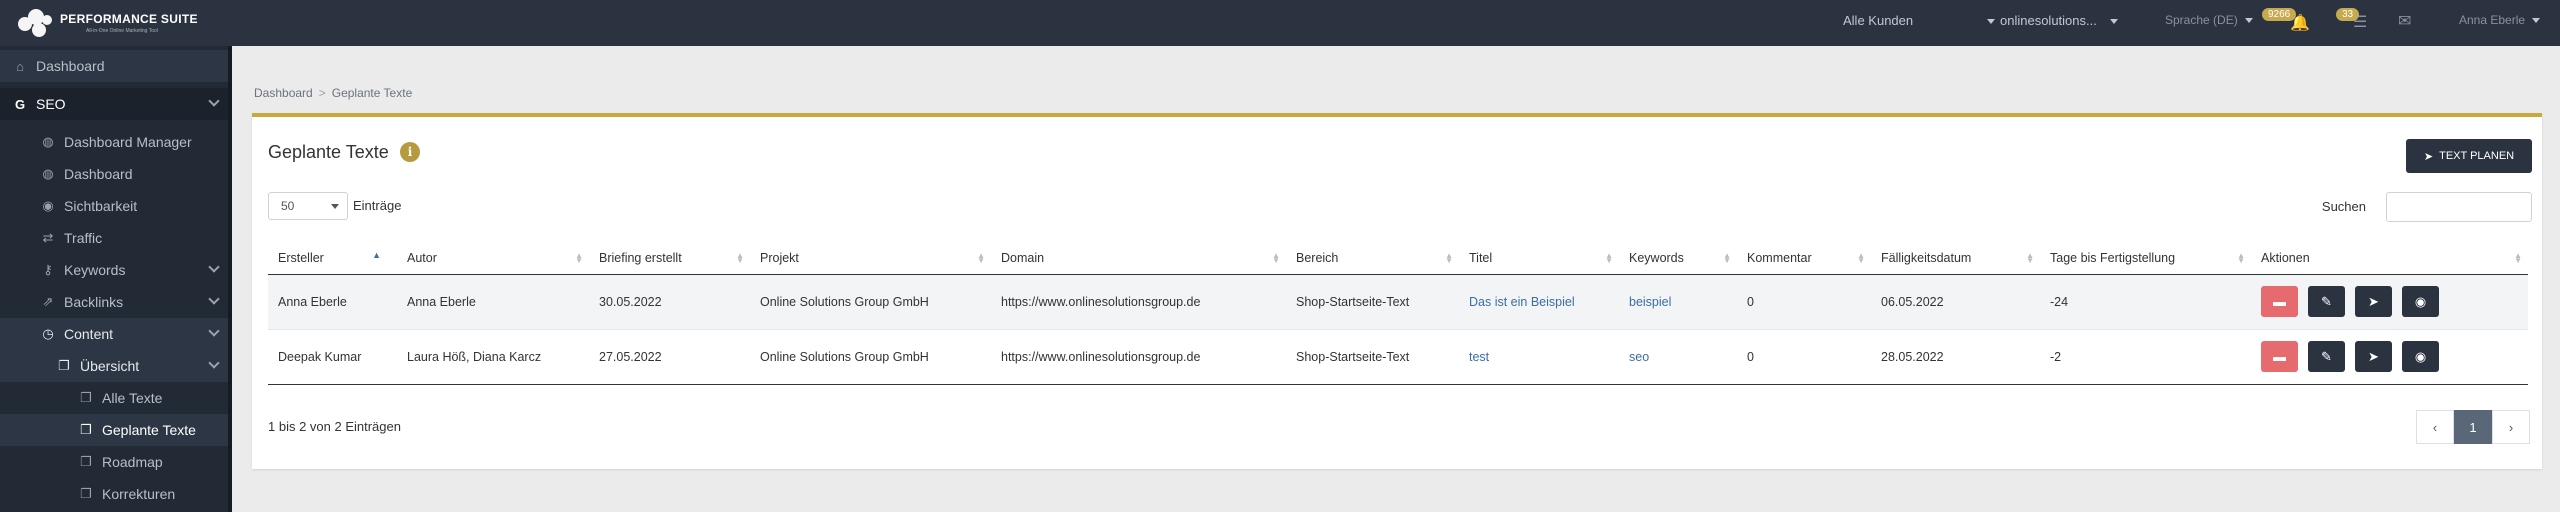  Describe the element at coordinates (2209, 20) in the screenshot. I see `language-select: Sprache (DE)` at that location.